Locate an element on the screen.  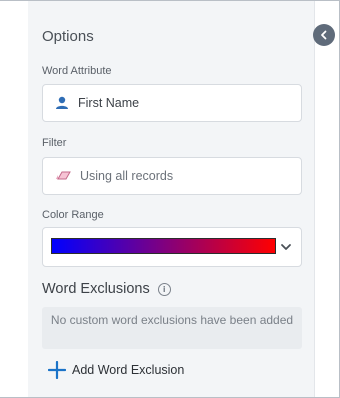
chevron-left-icon is located at coordinates (324, 35).